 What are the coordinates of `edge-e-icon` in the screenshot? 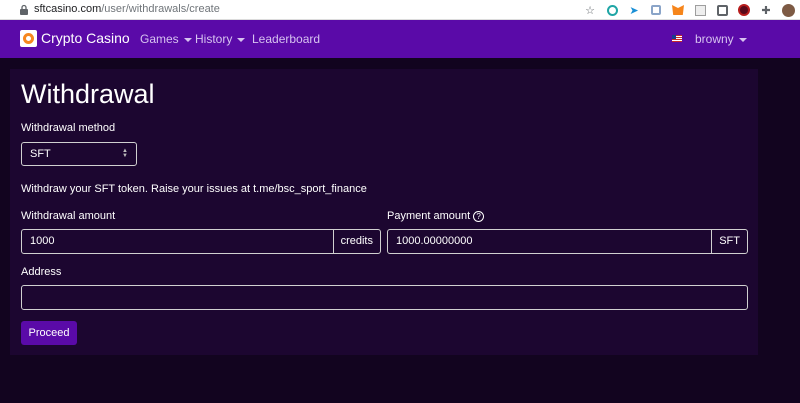 It's located at (612, 10).